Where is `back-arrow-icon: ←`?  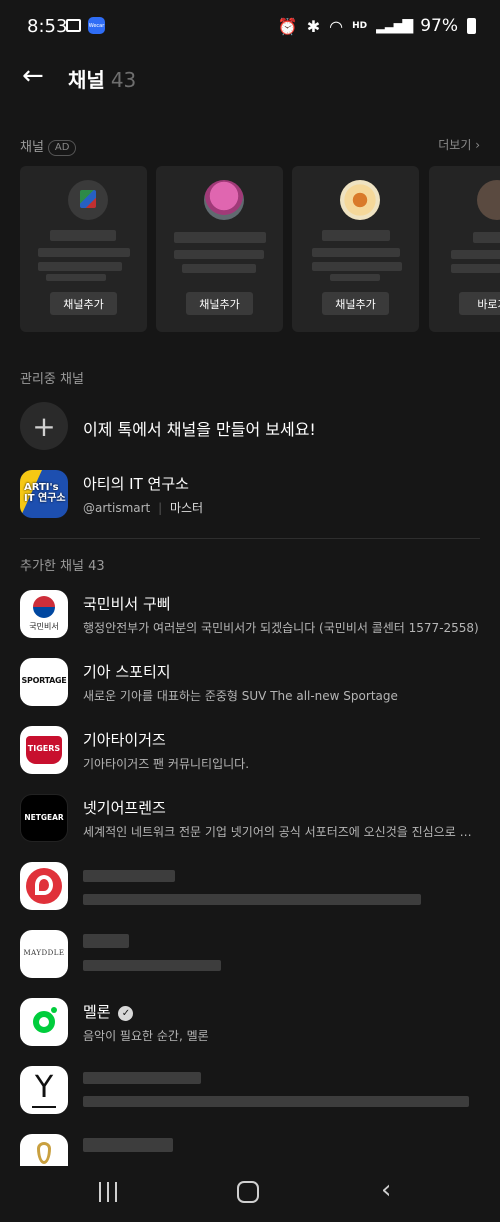
back-arrow-icon: ← is located at coordinates (35, 76).